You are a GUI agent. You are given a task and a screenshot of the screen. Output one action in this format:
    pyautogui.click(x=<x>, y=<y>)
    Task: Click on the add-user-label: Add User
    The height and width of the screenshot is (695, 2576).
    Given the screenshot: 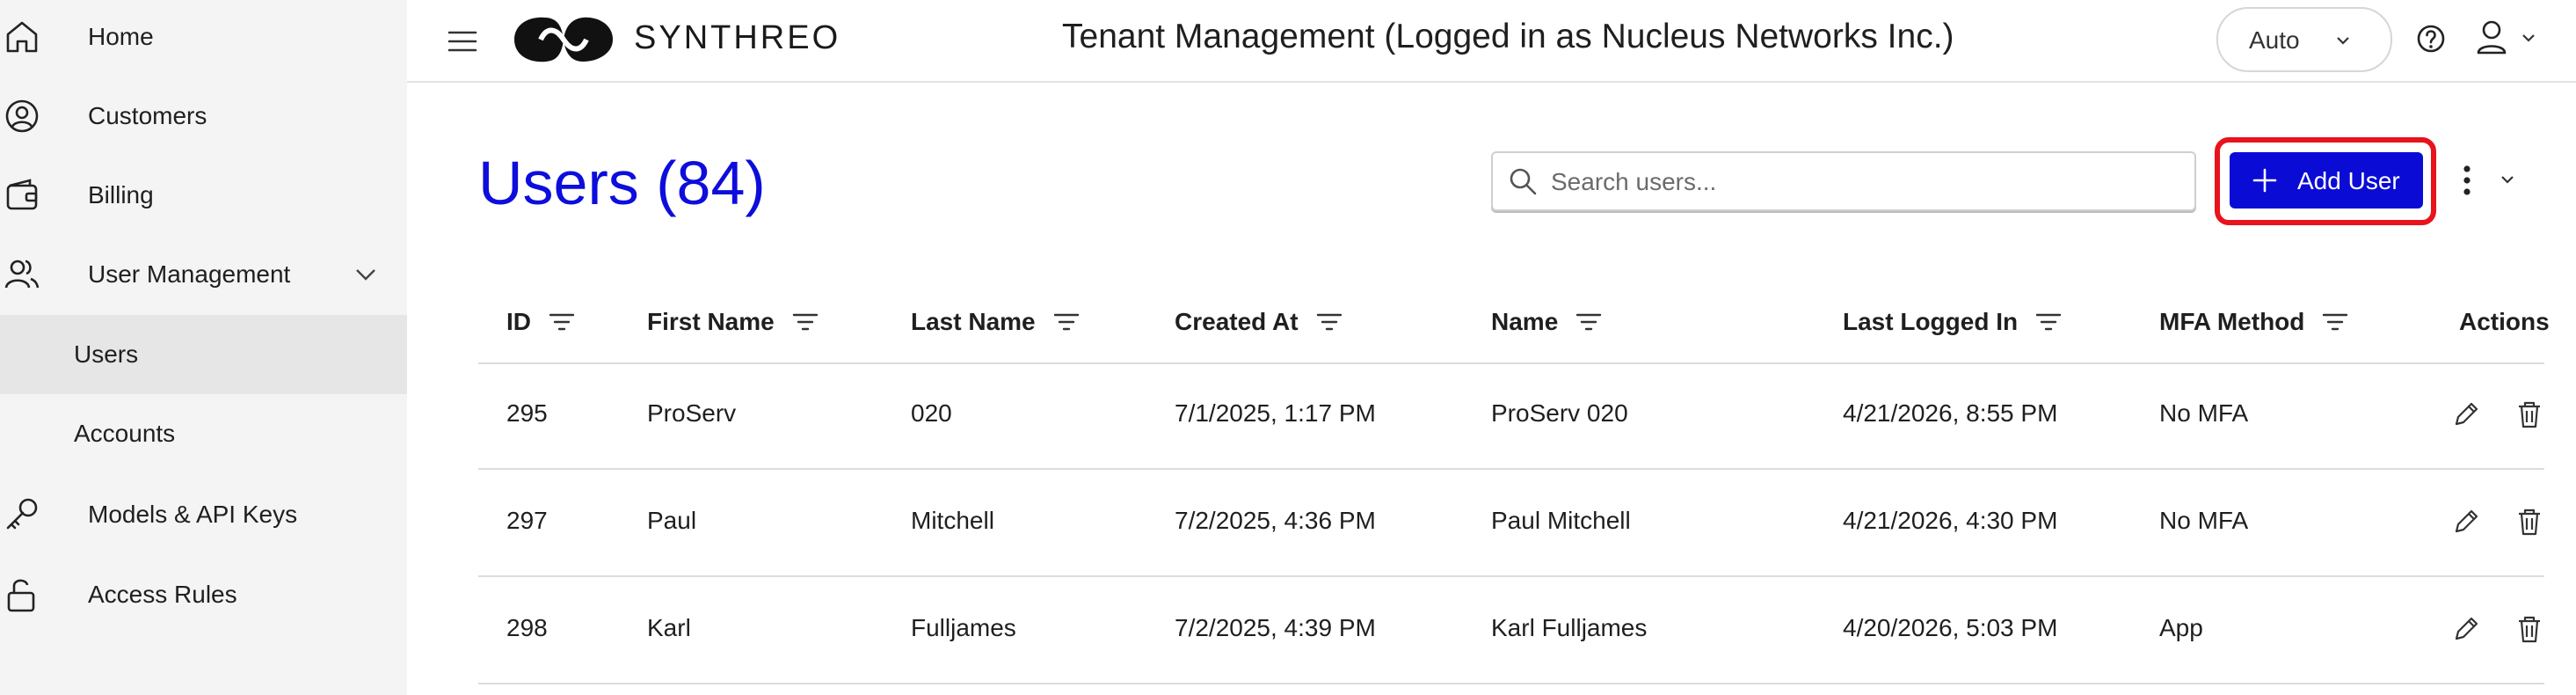 What is the action you would take?
    pyautogui.click(x=2348, y=181)
    